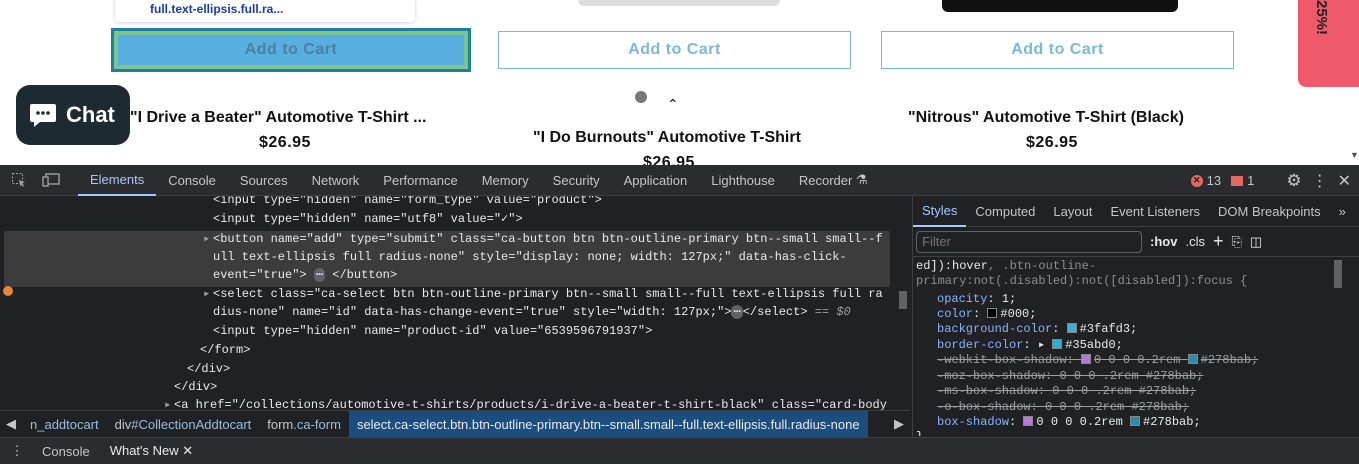  Describe the element at coordinates (1256, 242) in the screenshot. I see `sidebar-toggle-icon: ◫` at that location.